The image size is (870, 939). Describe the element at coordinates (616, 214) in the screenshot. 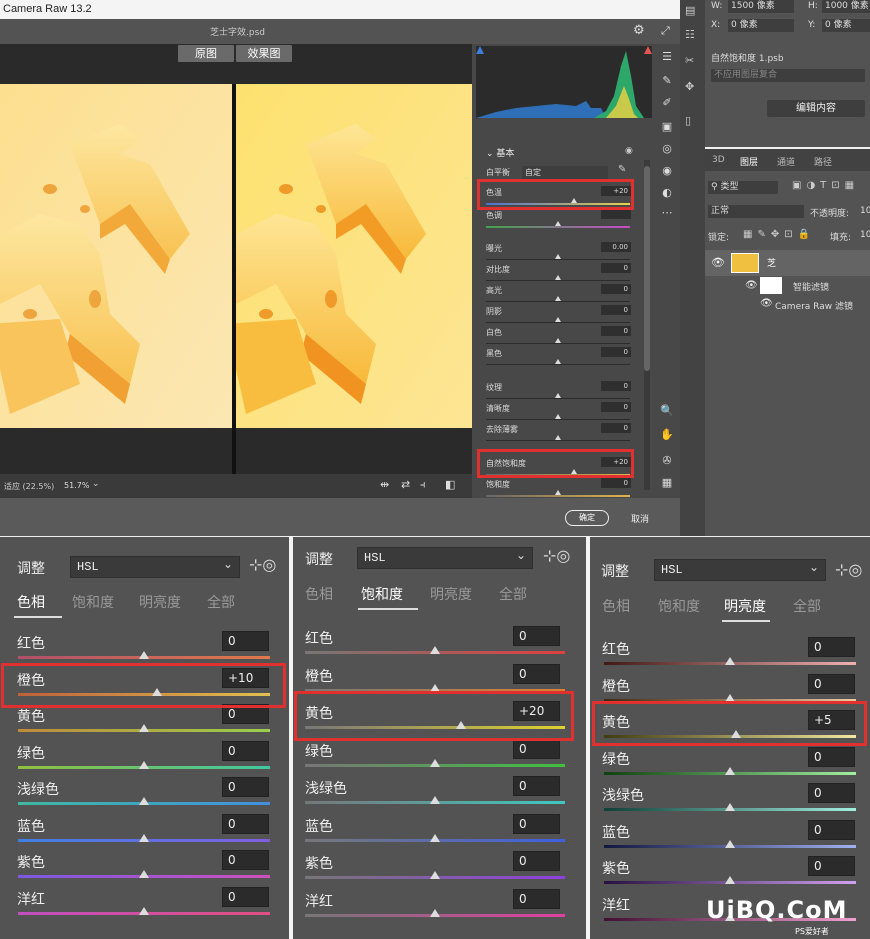

I see `basic-value-field` at that location.